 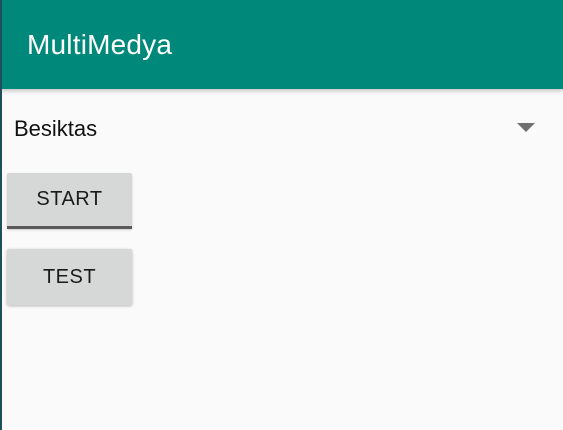 What do you see at coordinates (1, 215) in the screenshot?
I see `window-left-edge` at bounding box center [1, 215].